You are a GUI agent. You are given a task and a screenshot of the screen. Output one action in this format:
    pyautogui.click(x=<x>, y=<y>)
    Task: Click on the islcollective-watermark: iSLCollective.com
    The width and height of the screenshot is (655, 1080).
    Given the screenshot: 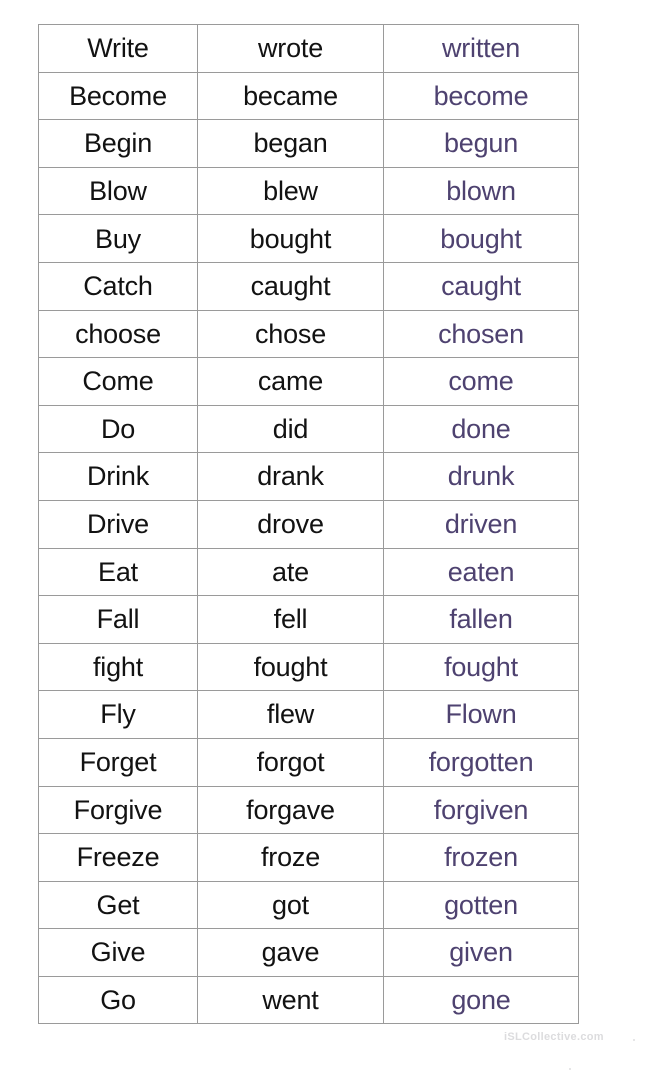 What is the action you would take?
    pyautogui.click(x=554, y=1037)
    